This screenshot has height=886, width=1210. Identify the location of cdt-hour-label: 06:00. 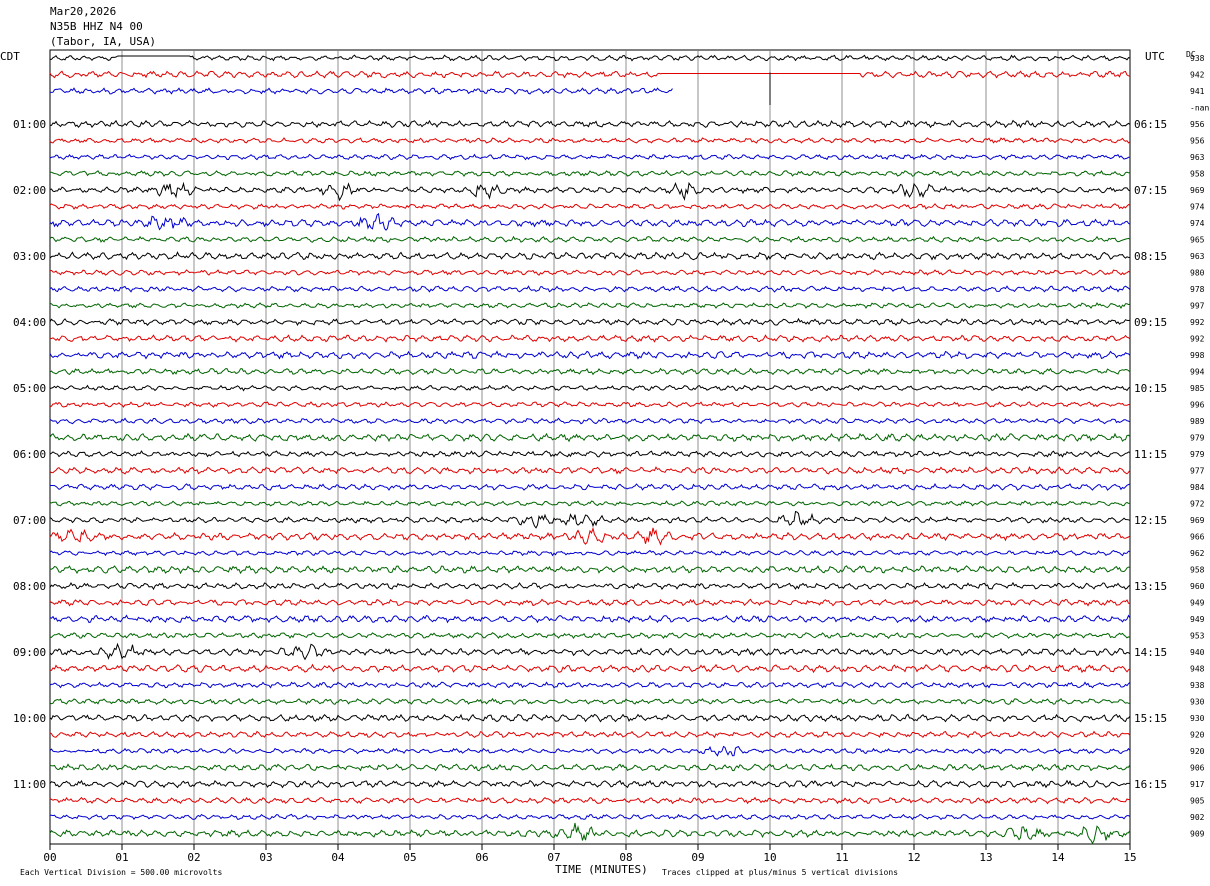
(29, 454).